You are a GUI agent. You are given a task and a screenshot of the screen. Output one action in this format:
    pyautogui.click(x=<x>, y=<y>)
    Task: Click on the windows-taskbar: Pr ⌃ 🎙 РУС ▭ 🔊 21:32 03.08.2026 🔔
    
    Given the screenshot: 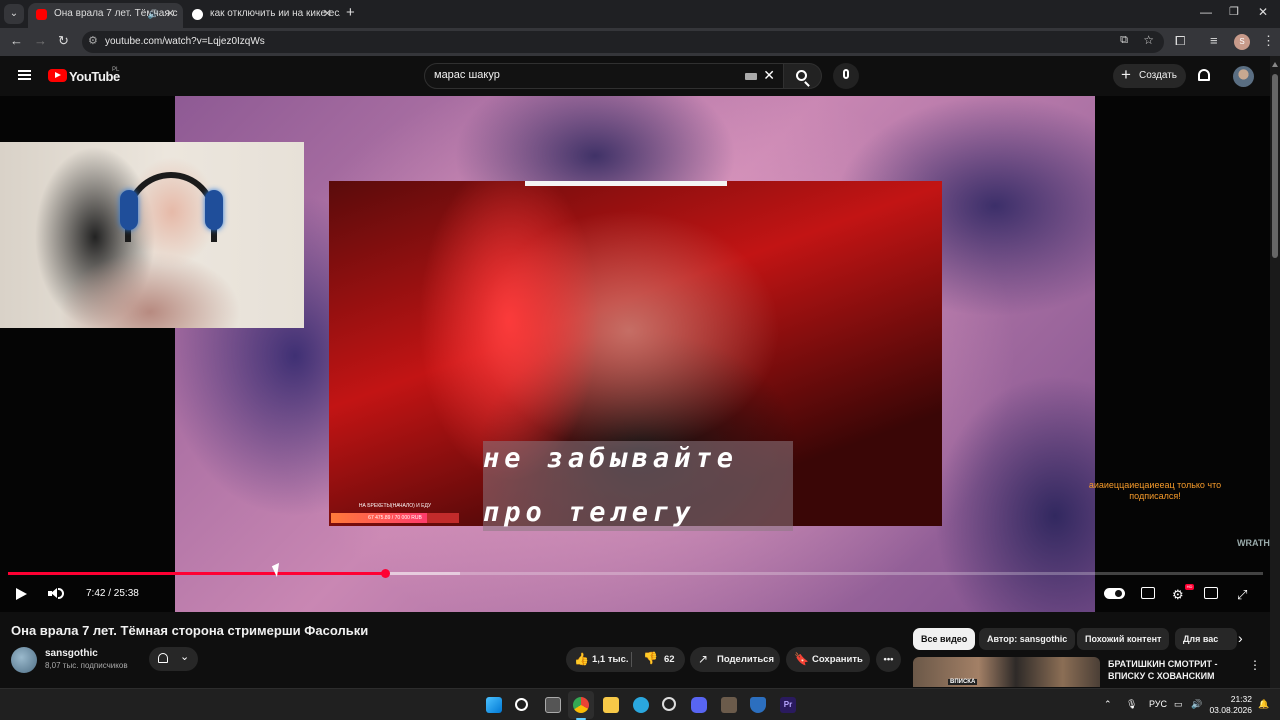 What is the action you would take?
    pyautogui.click(x=640, y=704)
    